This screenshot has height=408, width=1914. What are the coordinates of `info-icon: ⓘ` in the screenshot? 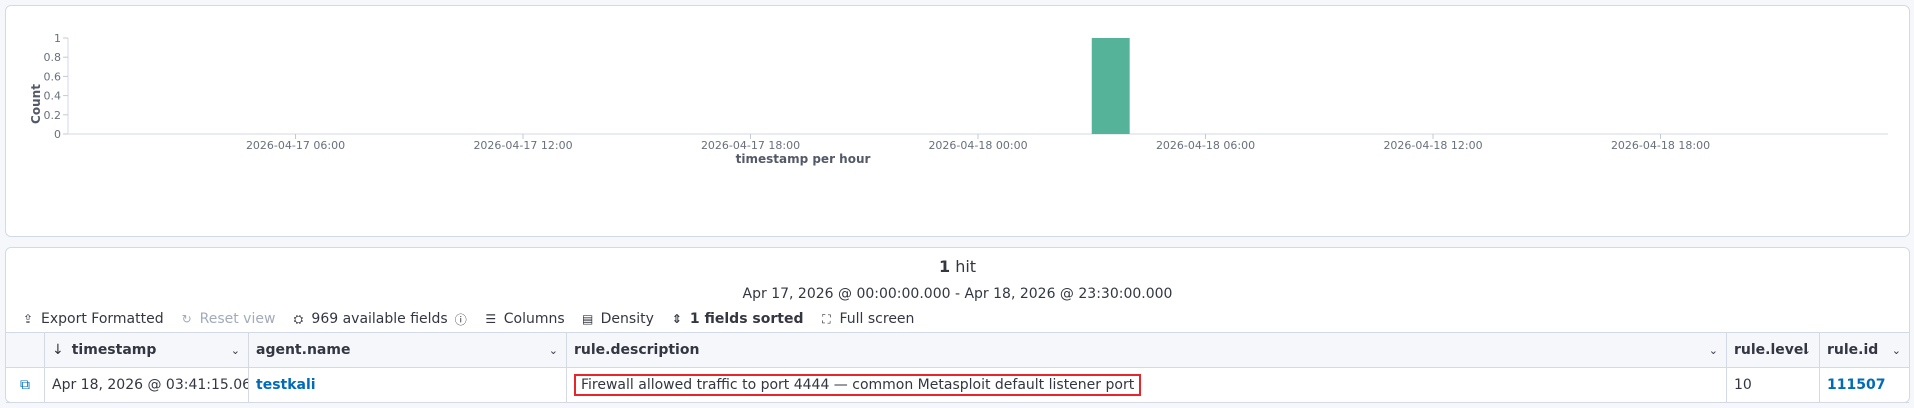 It's located at (461, 319).